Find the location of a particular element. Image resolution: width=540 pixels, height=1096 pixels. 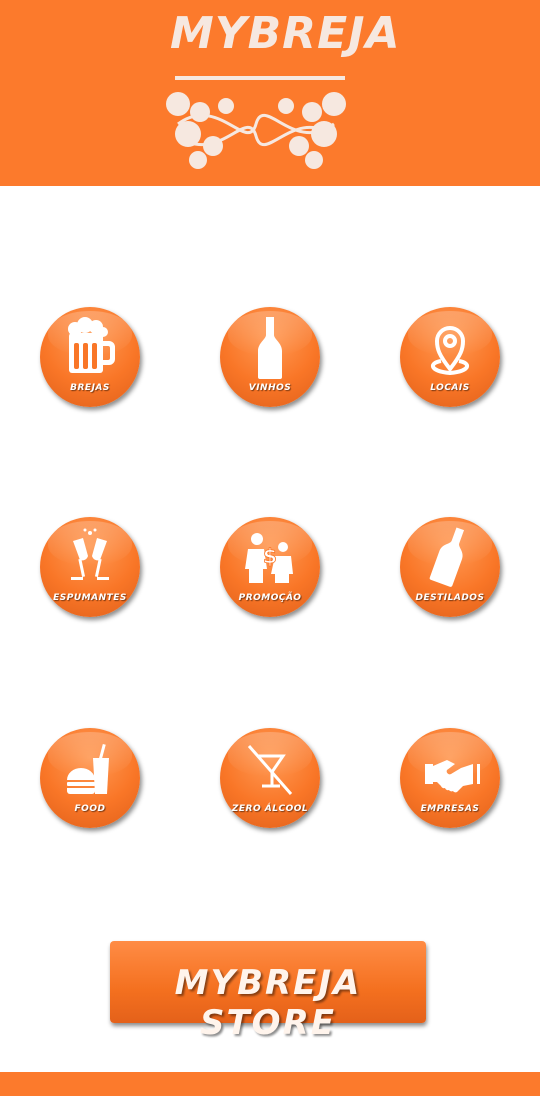

footer-bar is located at coordinates (270, 1084).